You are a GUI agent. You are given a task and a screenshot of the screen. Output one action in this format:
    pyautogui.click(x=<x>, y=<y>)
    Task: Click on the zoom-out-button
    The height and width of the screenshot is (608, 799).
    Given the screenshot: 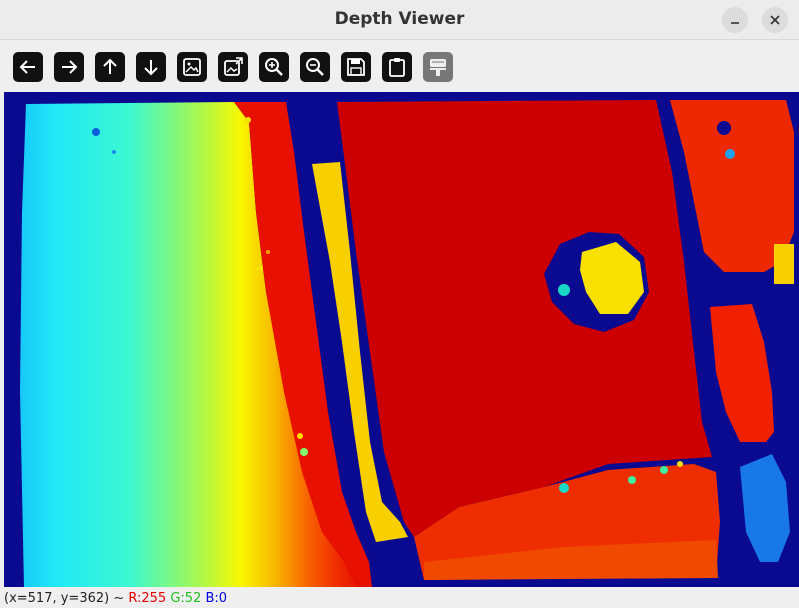 What is the action you would take?
    pyautogui.click(x=315, y=67)
    